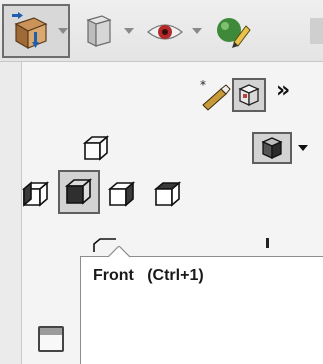 This screenshot has height=364, width=323. I want to click on right-view-icon, so click(123, 194).